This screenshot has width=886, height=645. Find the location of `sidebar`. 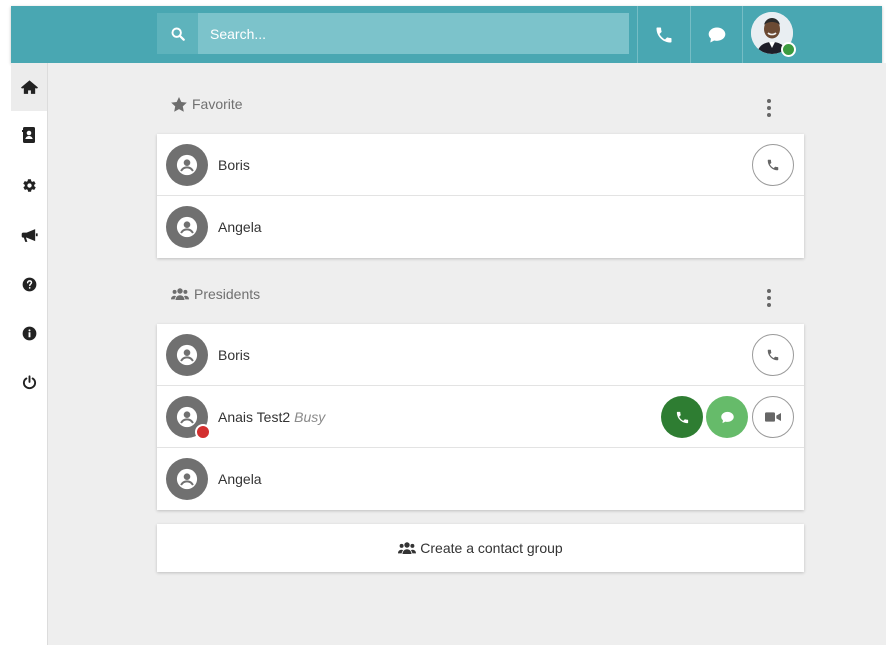

sidebar is located at coordinates (29, 354).